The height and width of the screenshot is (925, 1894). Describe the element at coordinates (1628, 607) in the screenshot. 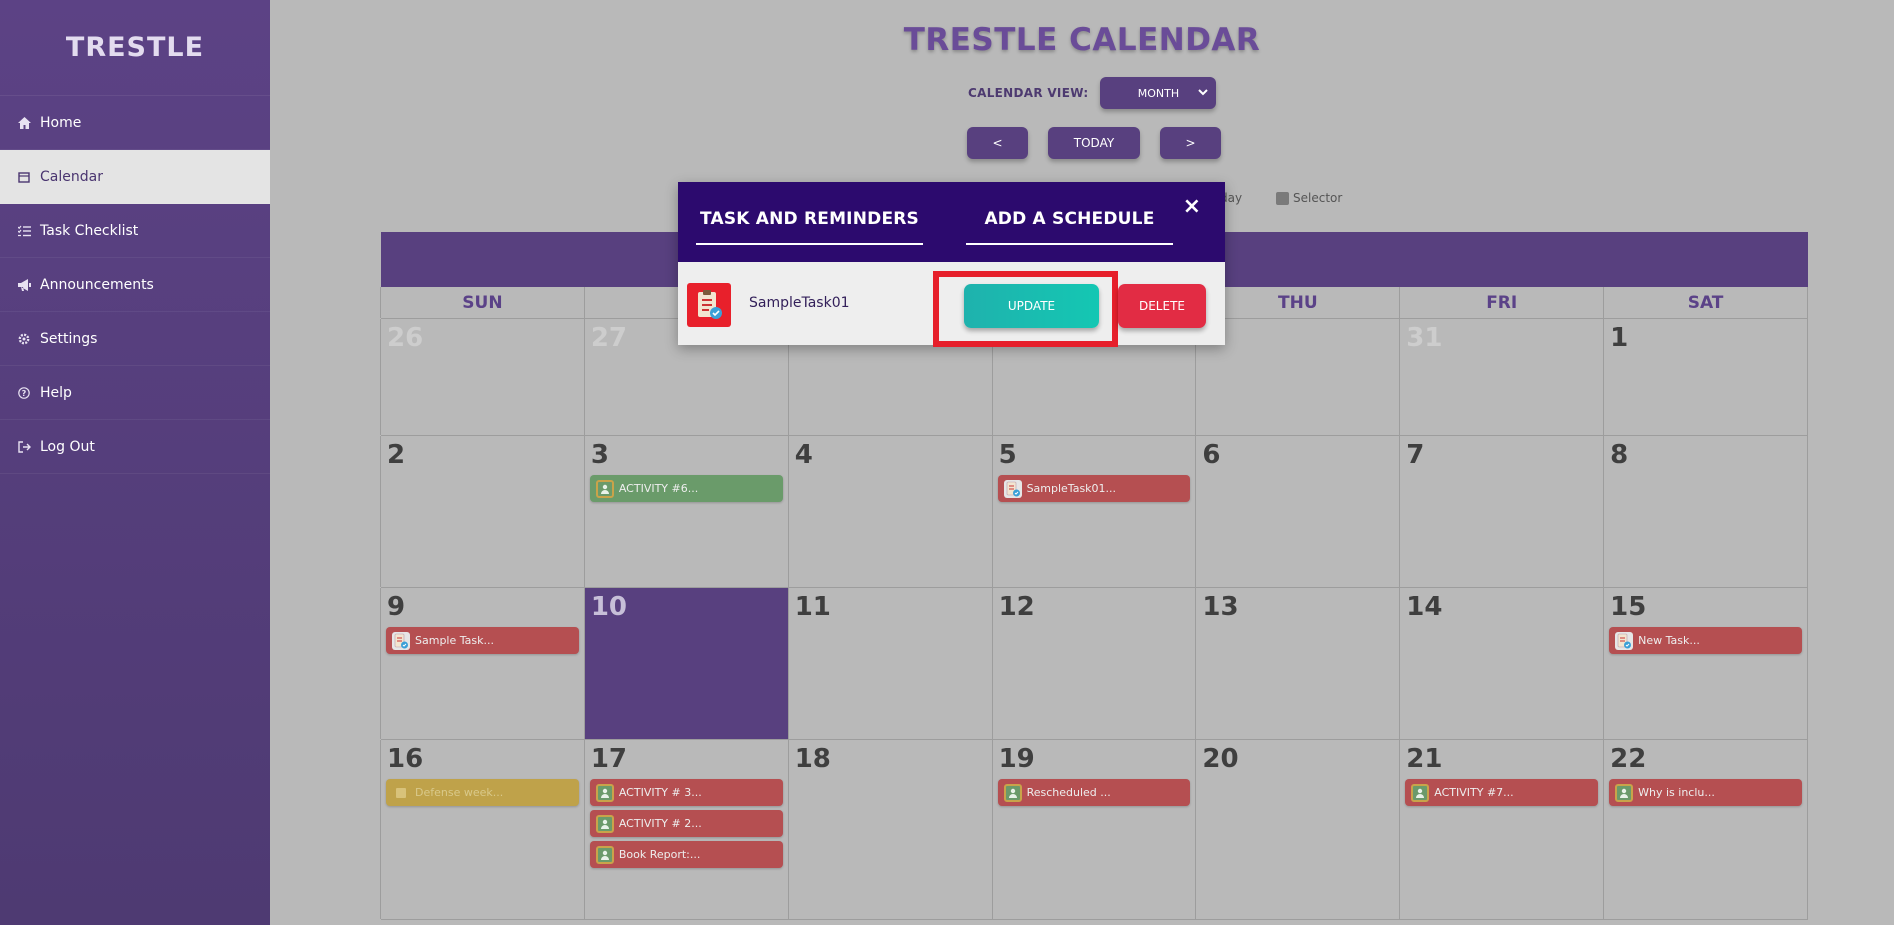

I see `day-number: 15` at that location.